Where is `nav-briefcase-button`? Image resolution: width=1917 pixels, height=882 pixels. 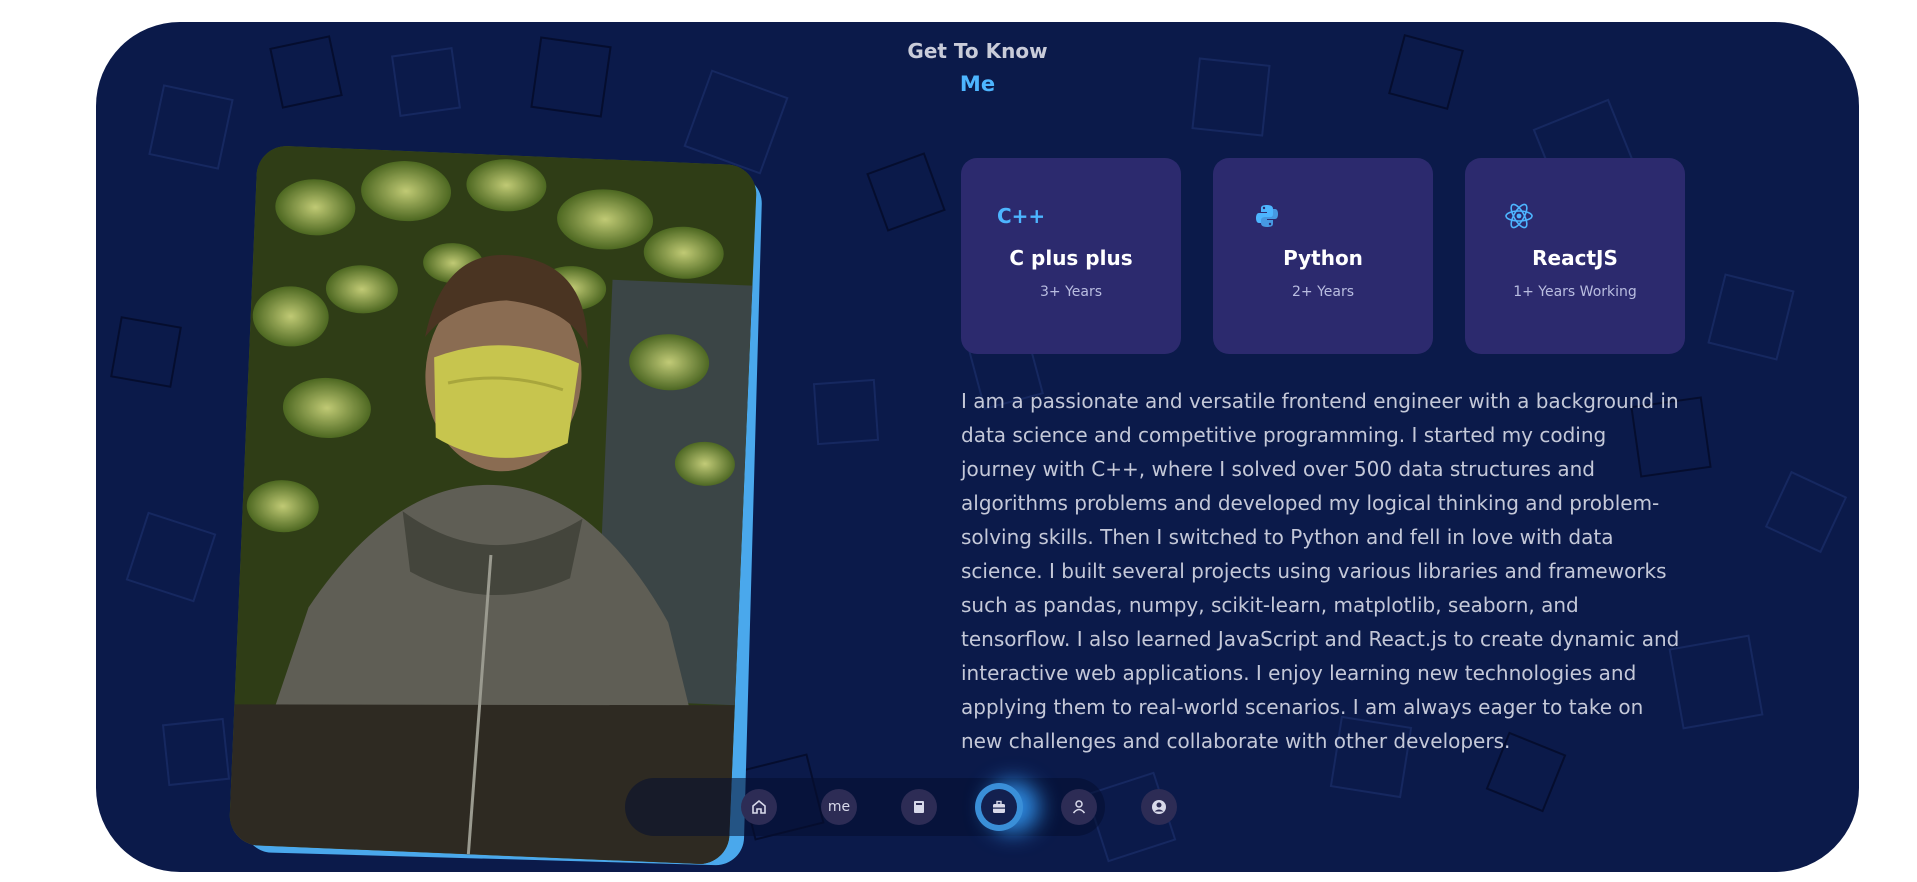 nav-briefcase-button is located at coordinates (999, 807).